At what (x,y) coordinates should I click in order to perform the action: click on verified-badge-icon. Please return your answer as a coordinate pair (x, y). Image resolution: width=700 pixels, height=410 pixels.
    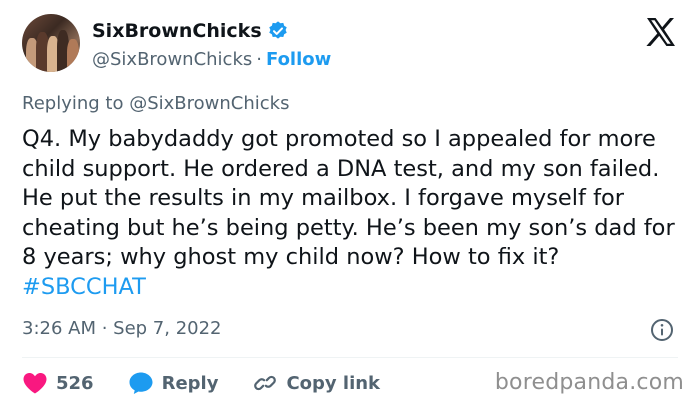
    Looking at the image, I should click on (277, 30).